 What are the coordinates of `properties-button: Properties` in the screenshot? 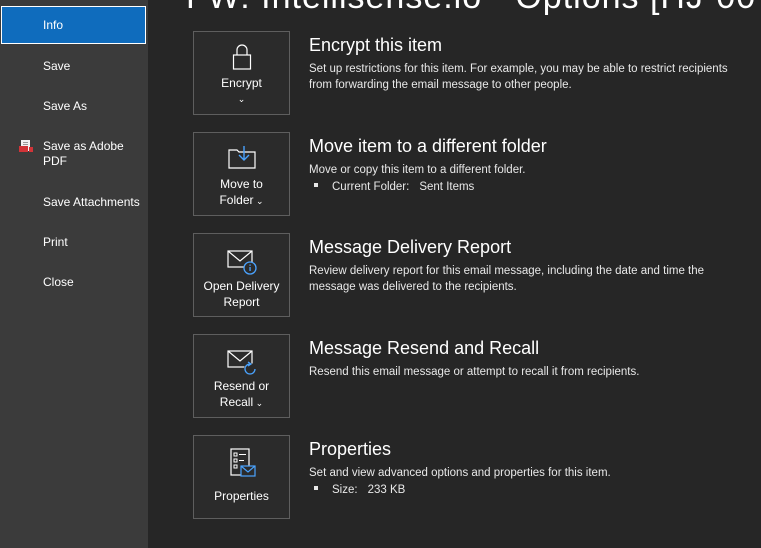 It's located at (241, 477).